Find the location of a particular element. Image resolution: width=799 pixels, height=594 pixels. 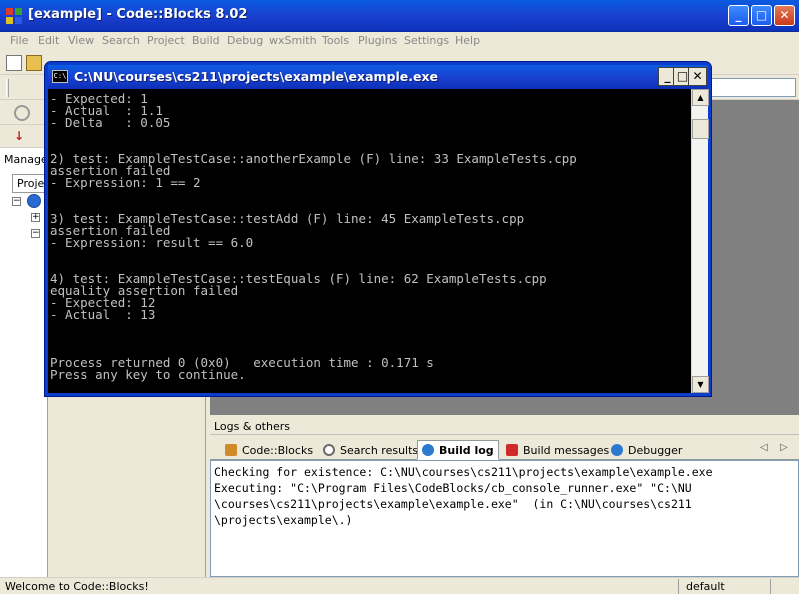

maximize-button: □ is located at coordinates (761, 15).